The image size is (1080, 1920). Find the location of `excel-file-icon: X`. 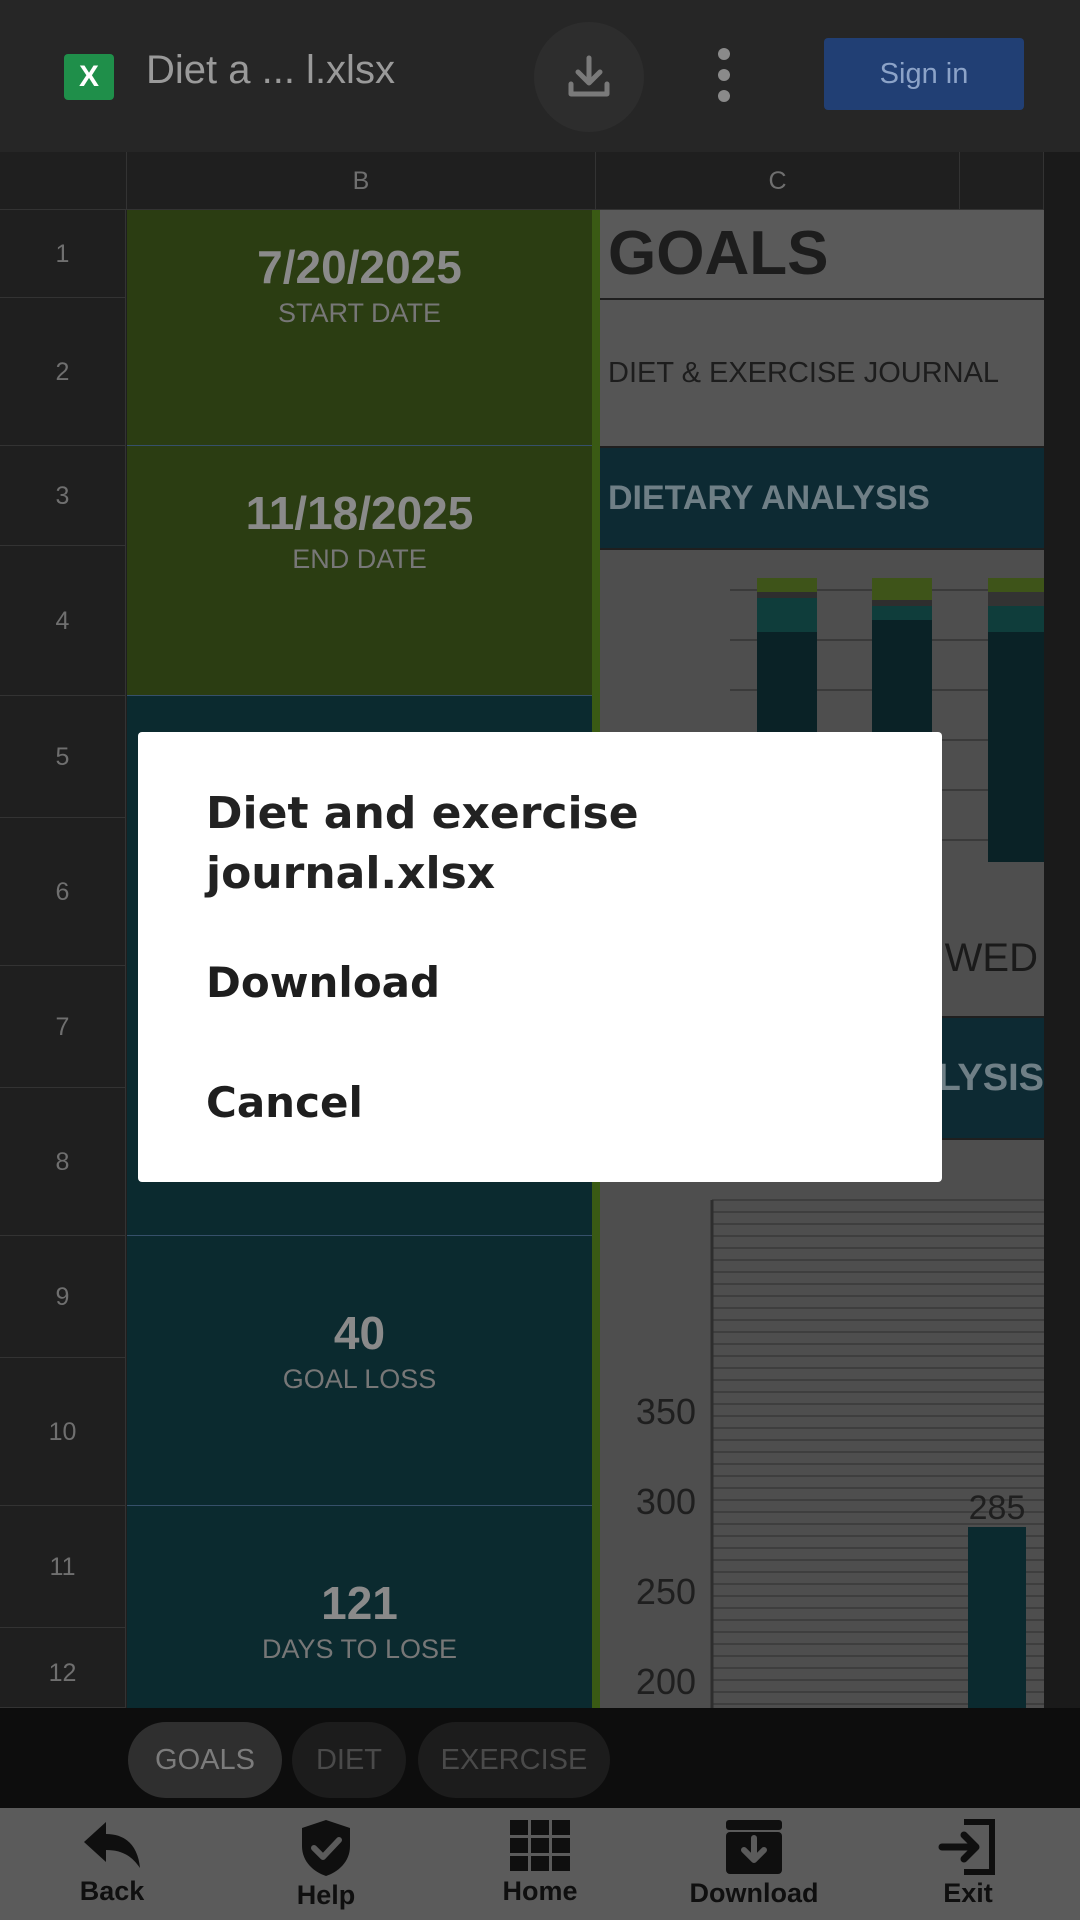

excel-file-icon: X is located at coordinates (89, 77).